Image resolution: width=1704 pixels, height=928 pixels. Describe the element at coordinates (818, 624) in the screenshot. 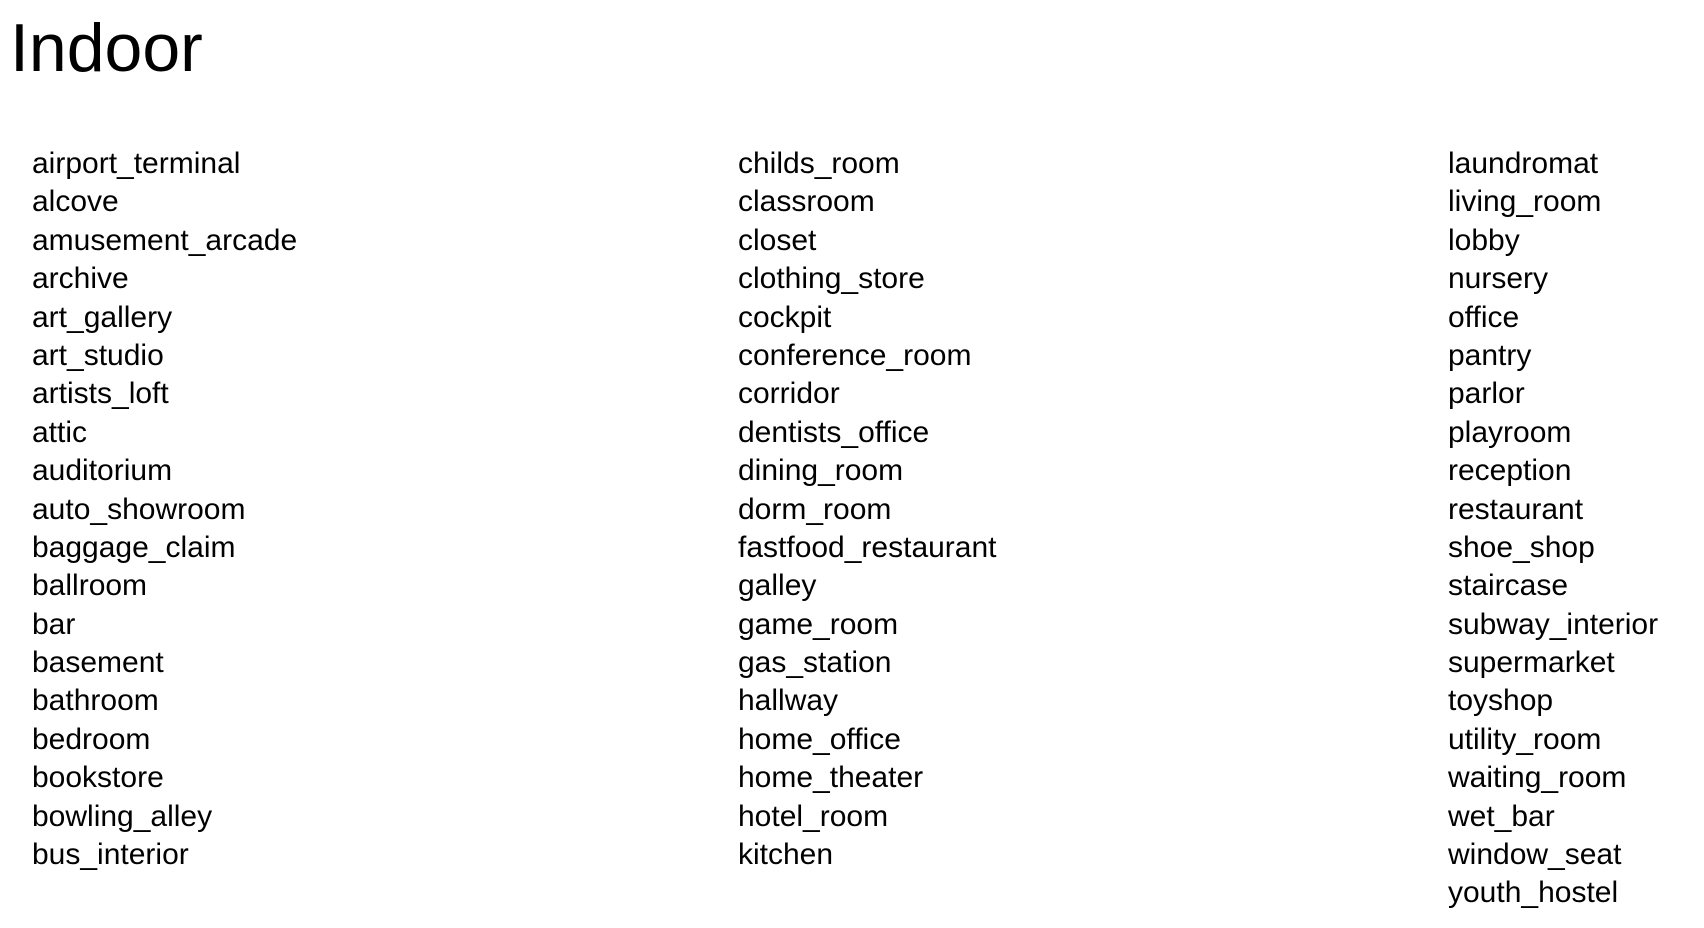

I see `list-item: game_room` at that location.